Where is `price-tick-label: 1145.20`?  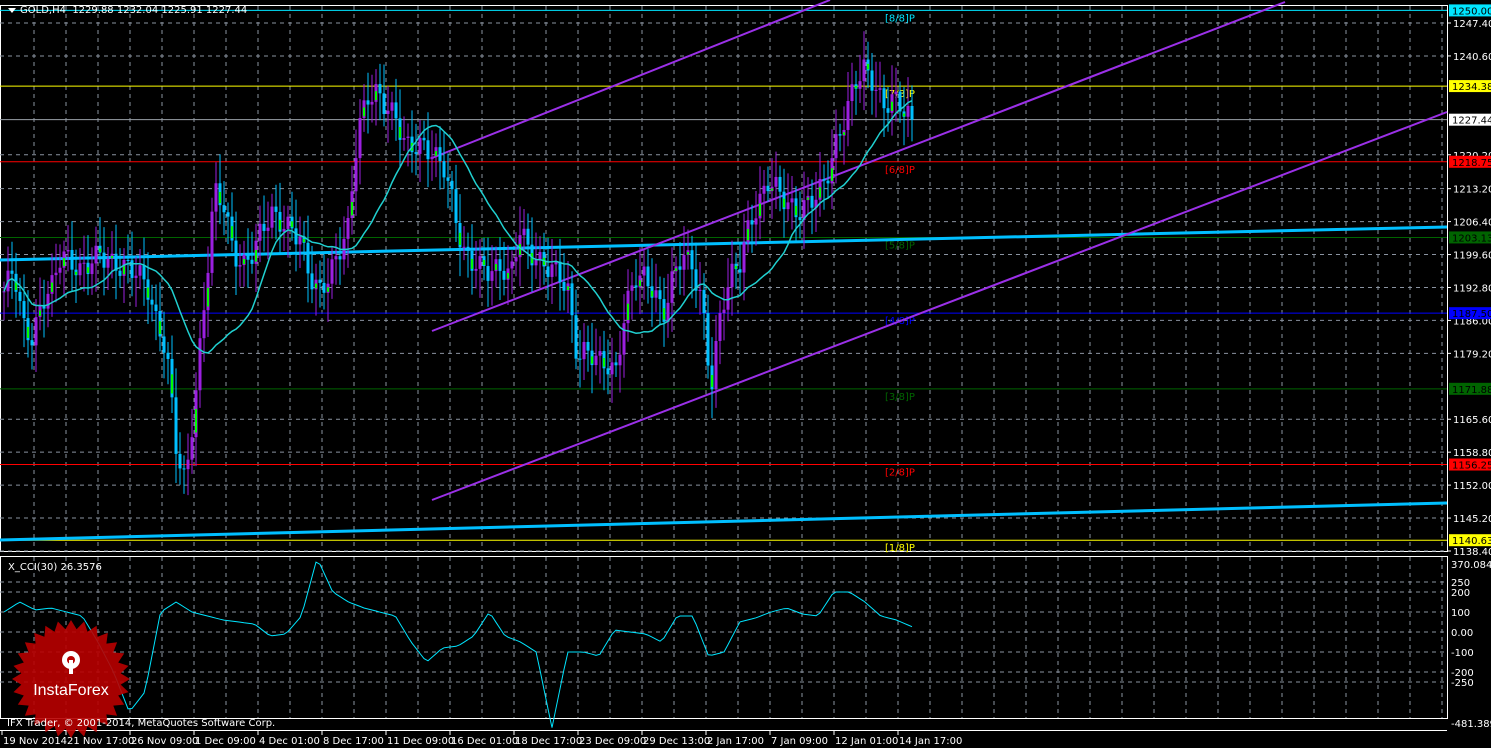 price-tick-label: 1145.20 is located at coordinates (1472, 519).